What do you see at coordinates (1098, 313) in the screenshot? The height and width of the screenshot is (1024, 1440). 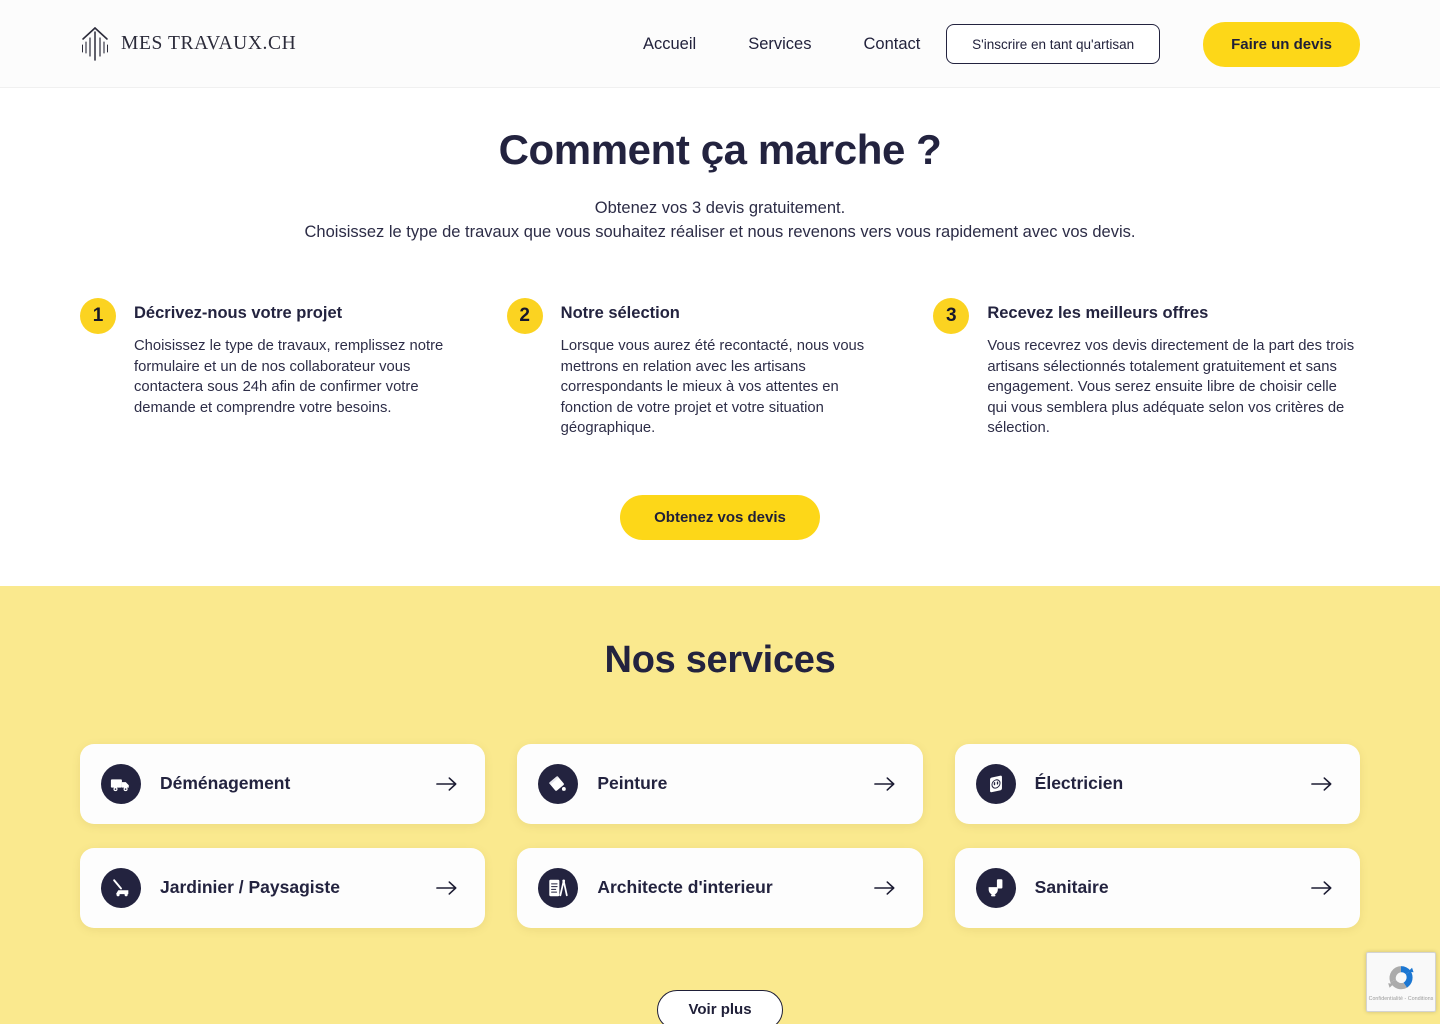 I see `step-title: Recevez les meilleurs offres` at bounding box center [1098, 313].